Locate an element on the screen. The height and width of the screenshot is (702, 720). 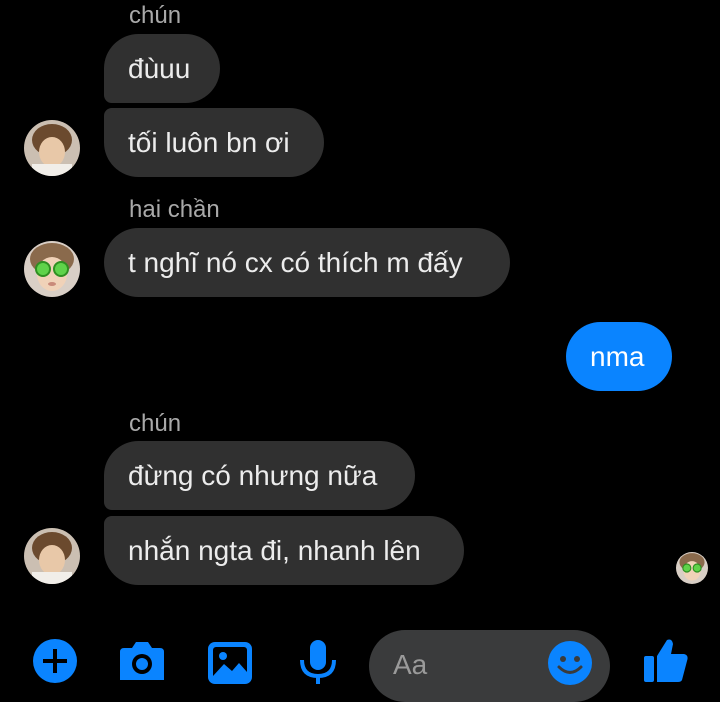
message-bubble: đùuu is located at coordinates (162, 68).